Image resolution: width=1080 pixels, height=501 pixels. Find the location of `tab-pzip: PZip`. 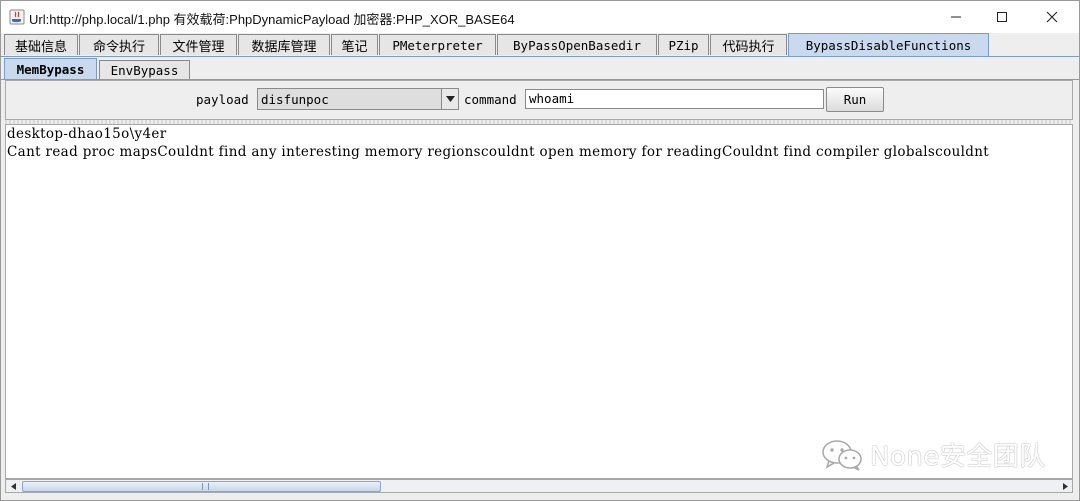

tab-pzip: PZip is located at coordinates (683, 44).